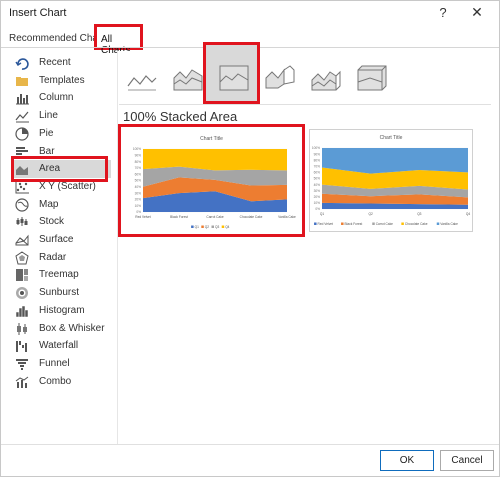 This screenshot has height=477, width=500. What do you see at coordinates (322, 214) in the screenshot?
I see `x-tick-label: Q1` at bounding box center [322, 214].